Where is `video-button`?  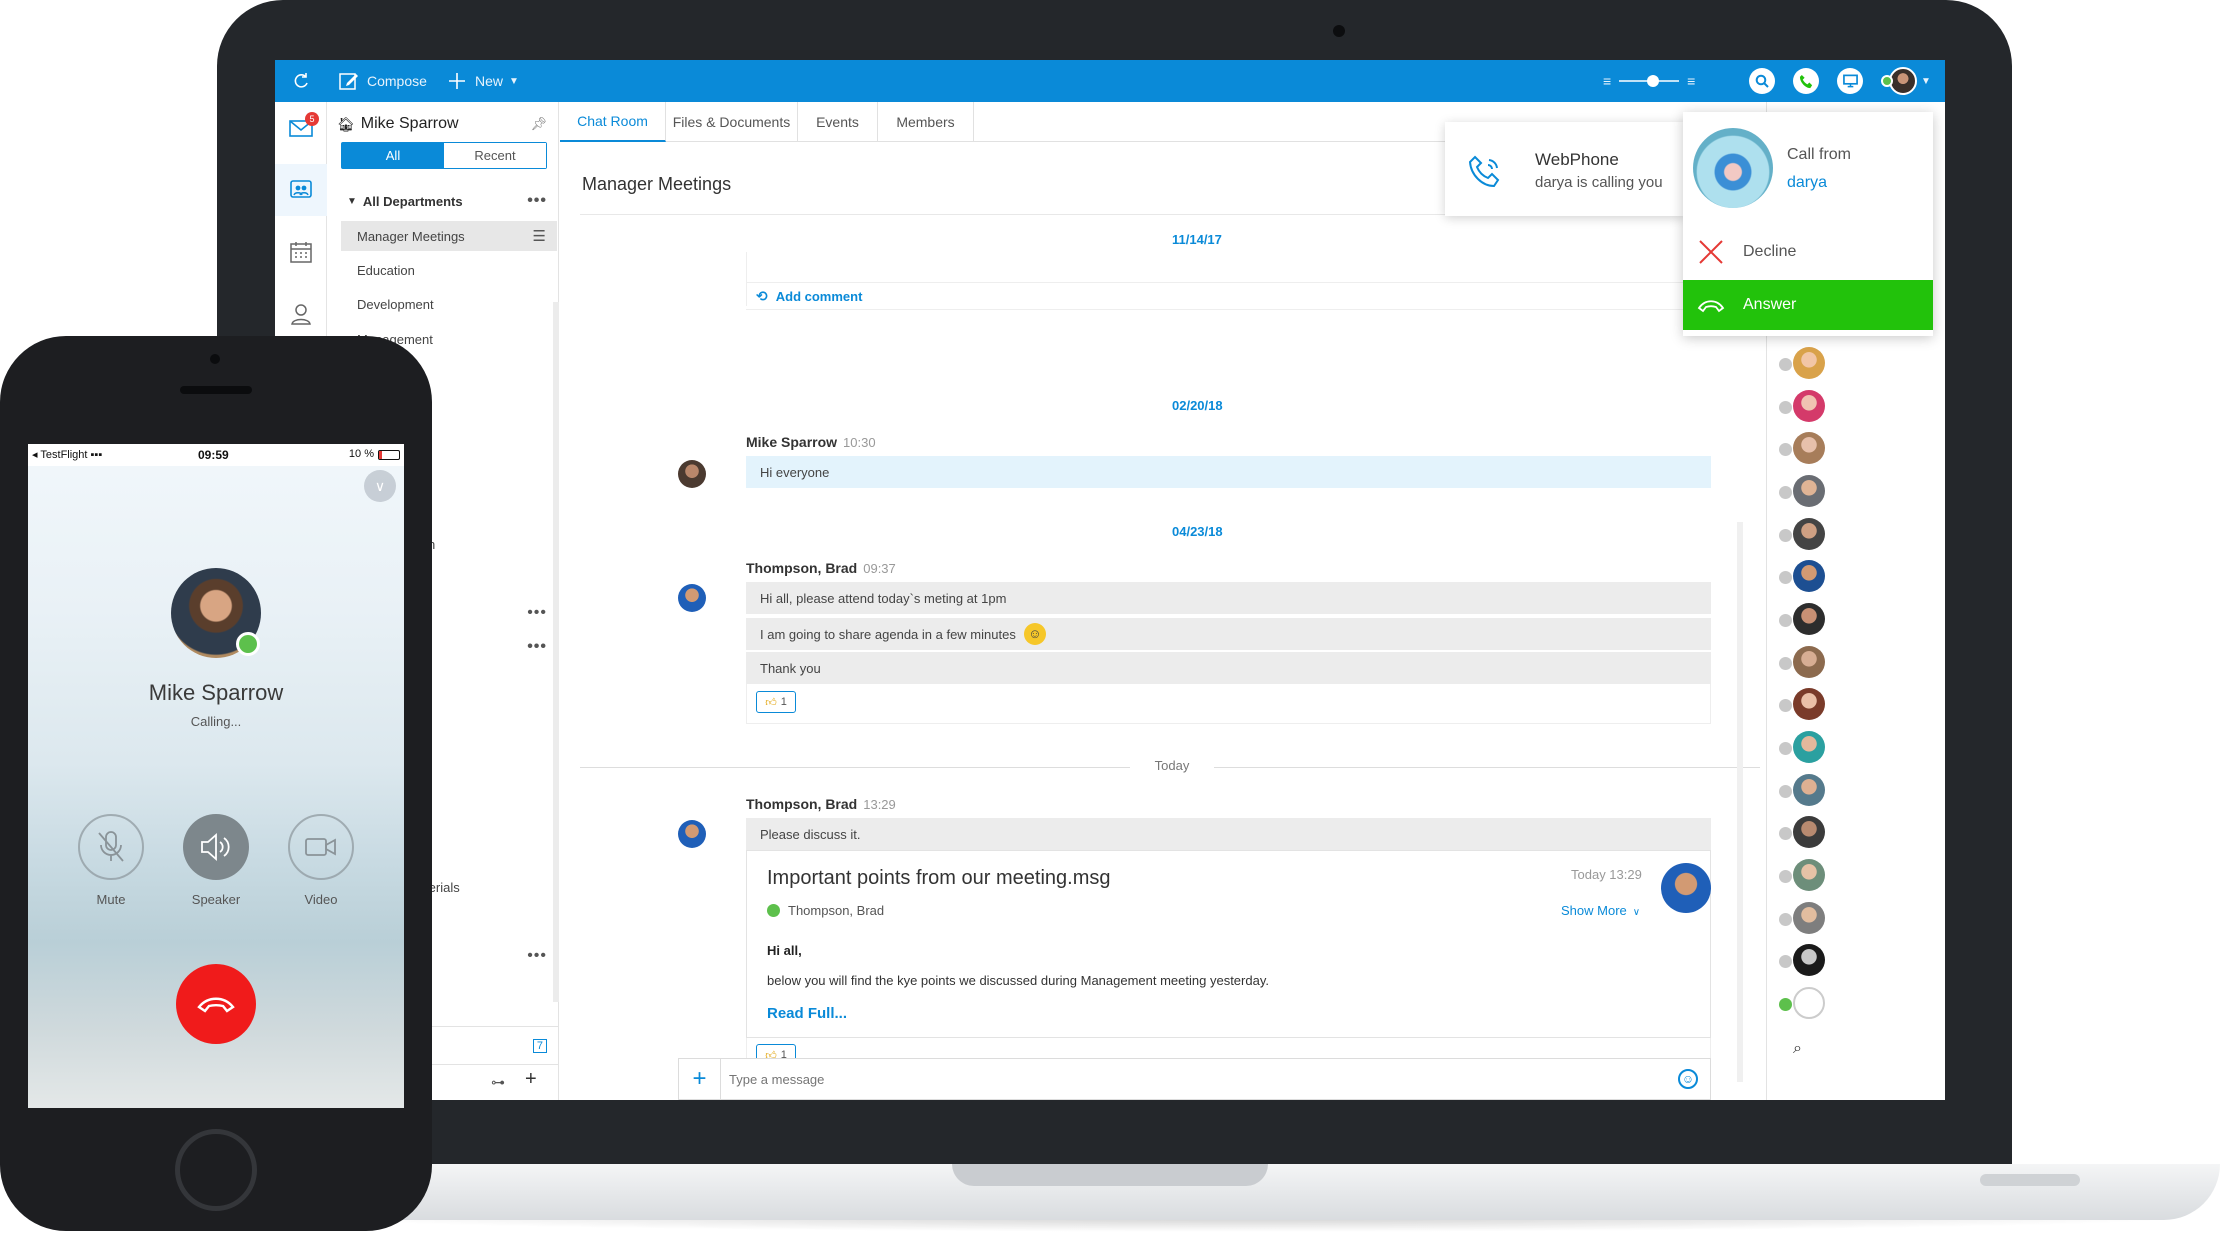 video-button is located at coordinates (321, 847).